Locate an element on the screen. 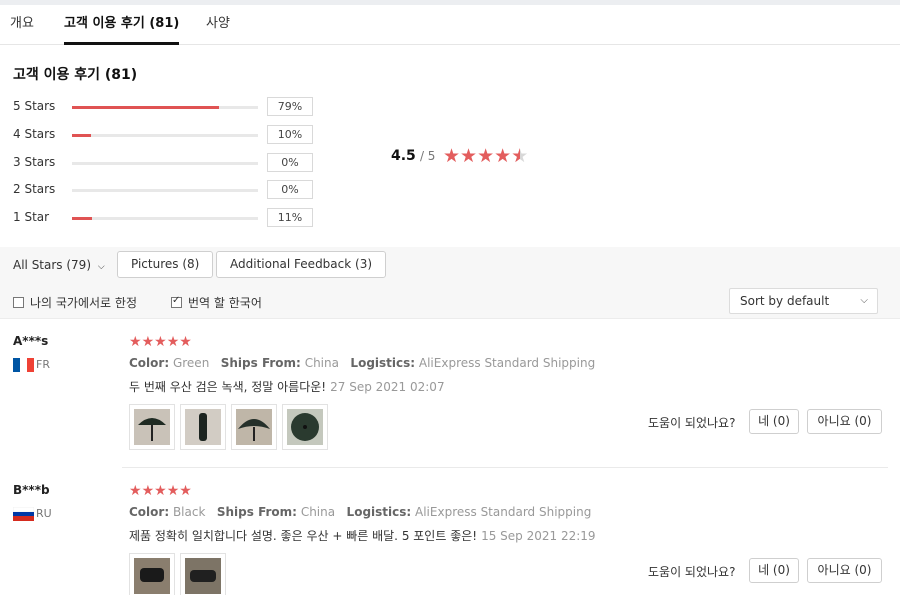  average-max: / 5 is located at coordinates (427, 156).